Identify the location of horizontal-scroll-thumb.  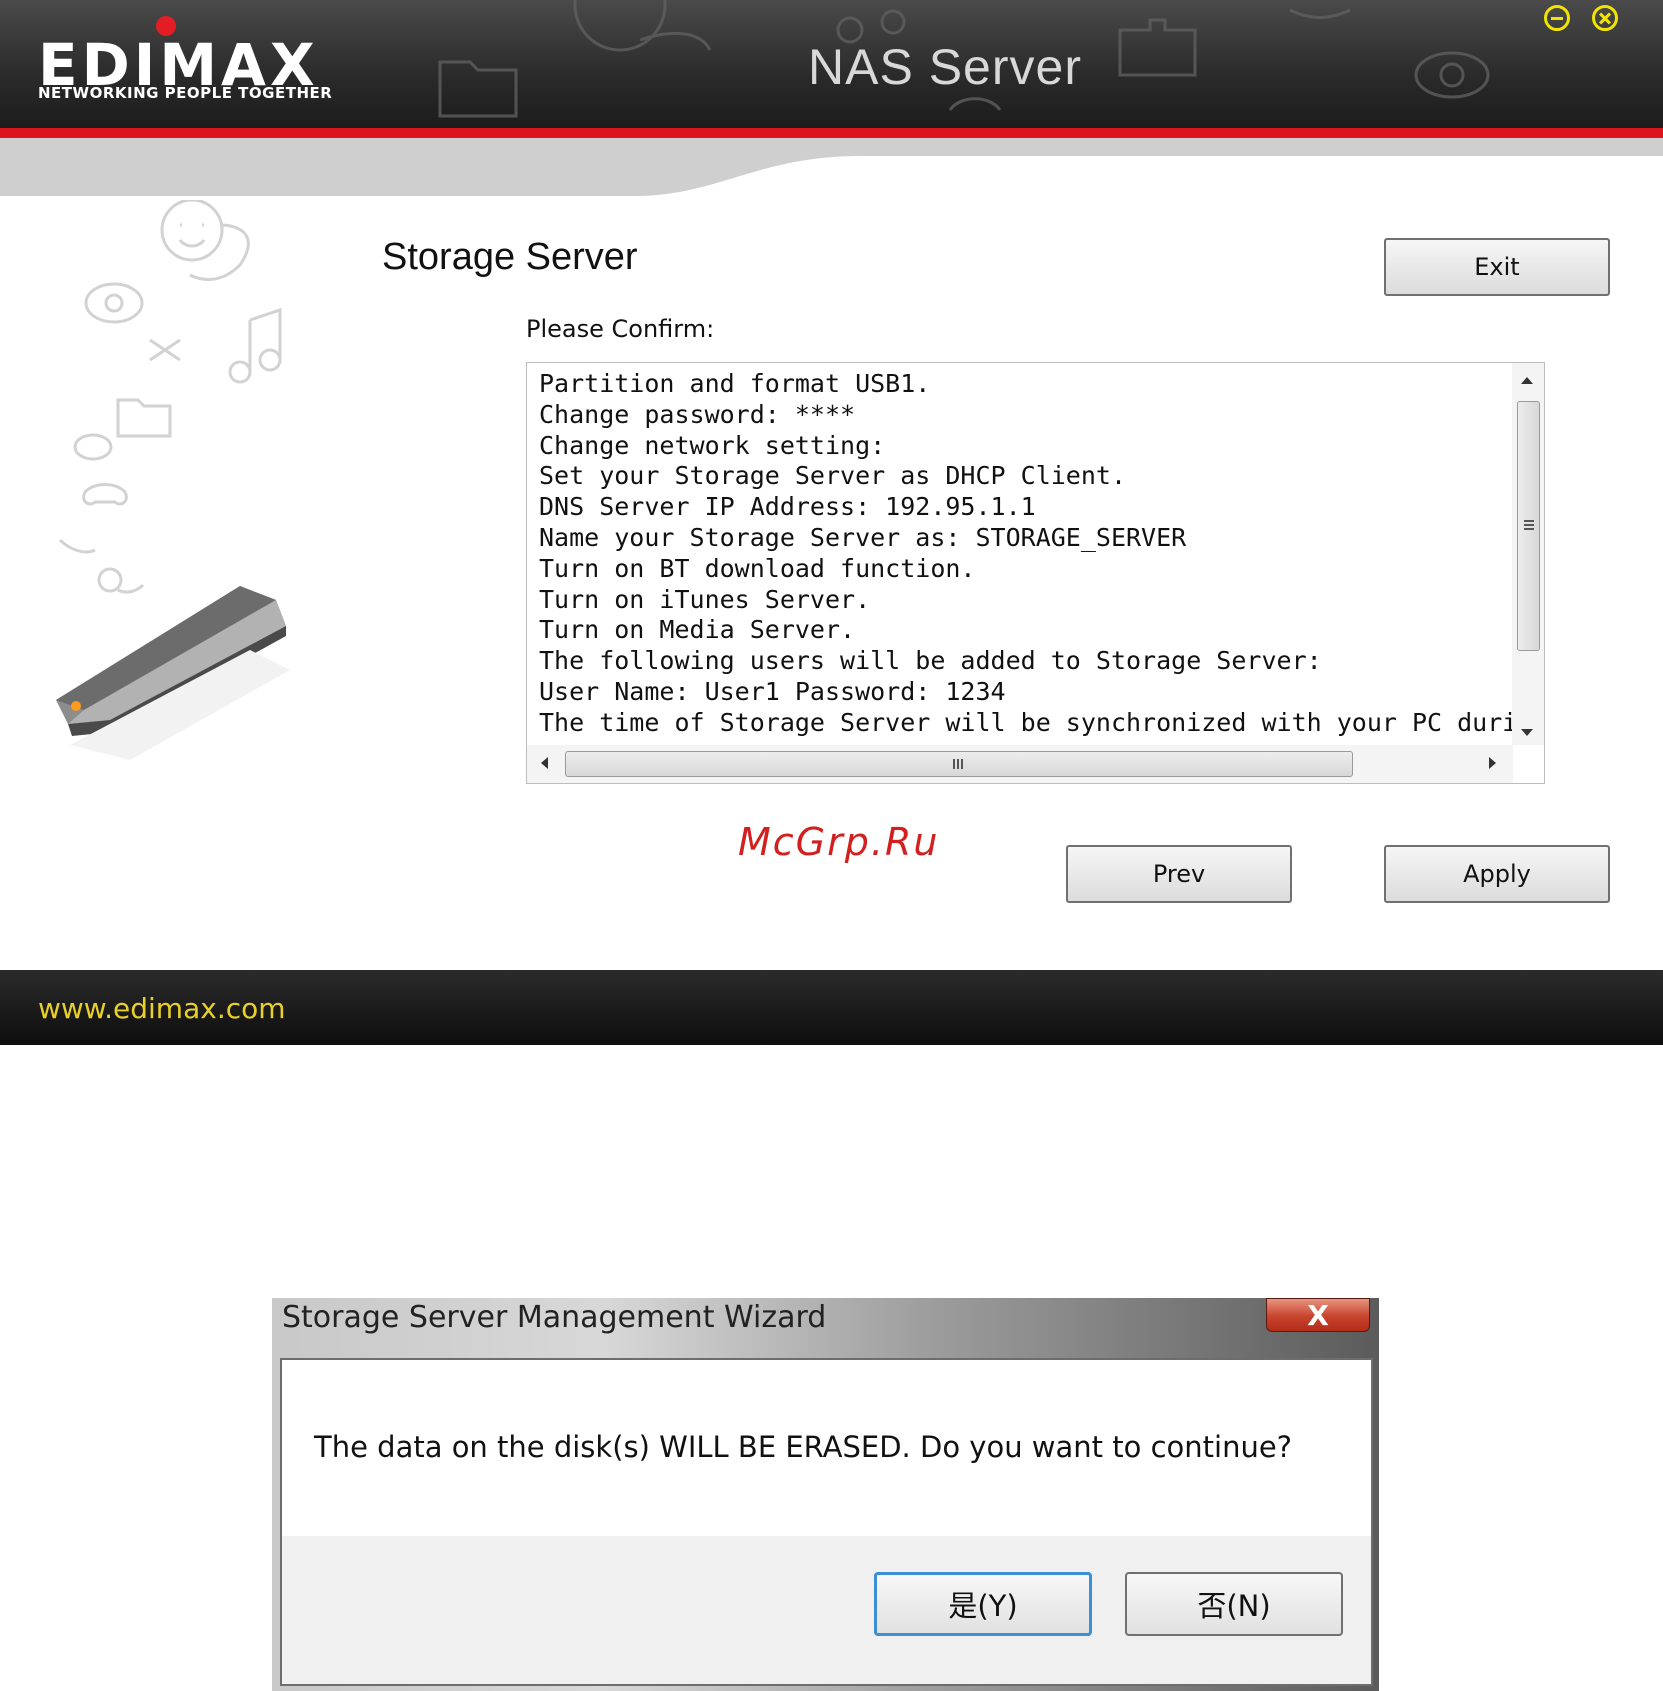
(959, 764).